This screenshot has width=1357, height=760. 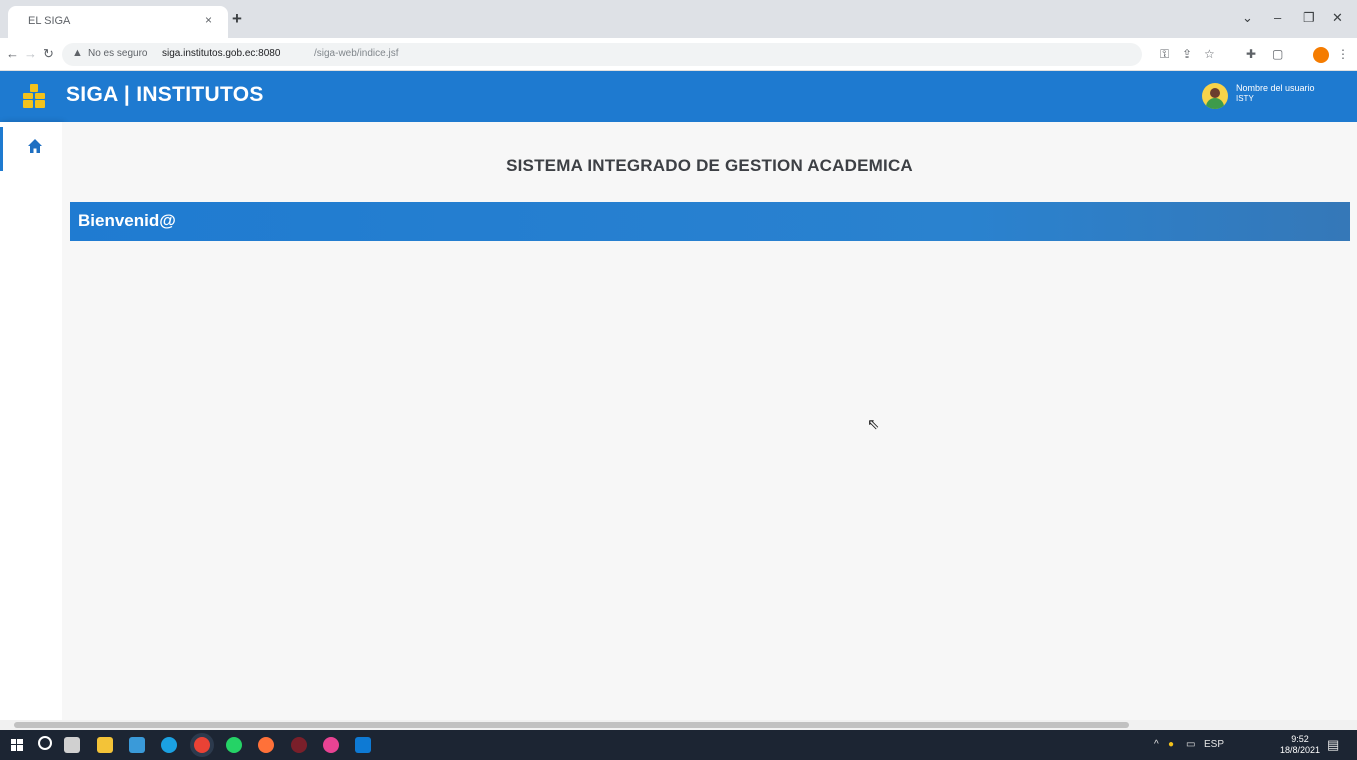 What do you see at coordinates (202, 745) in the screenshot?
I see `chrome-icon` at bounding box center [202, 745].